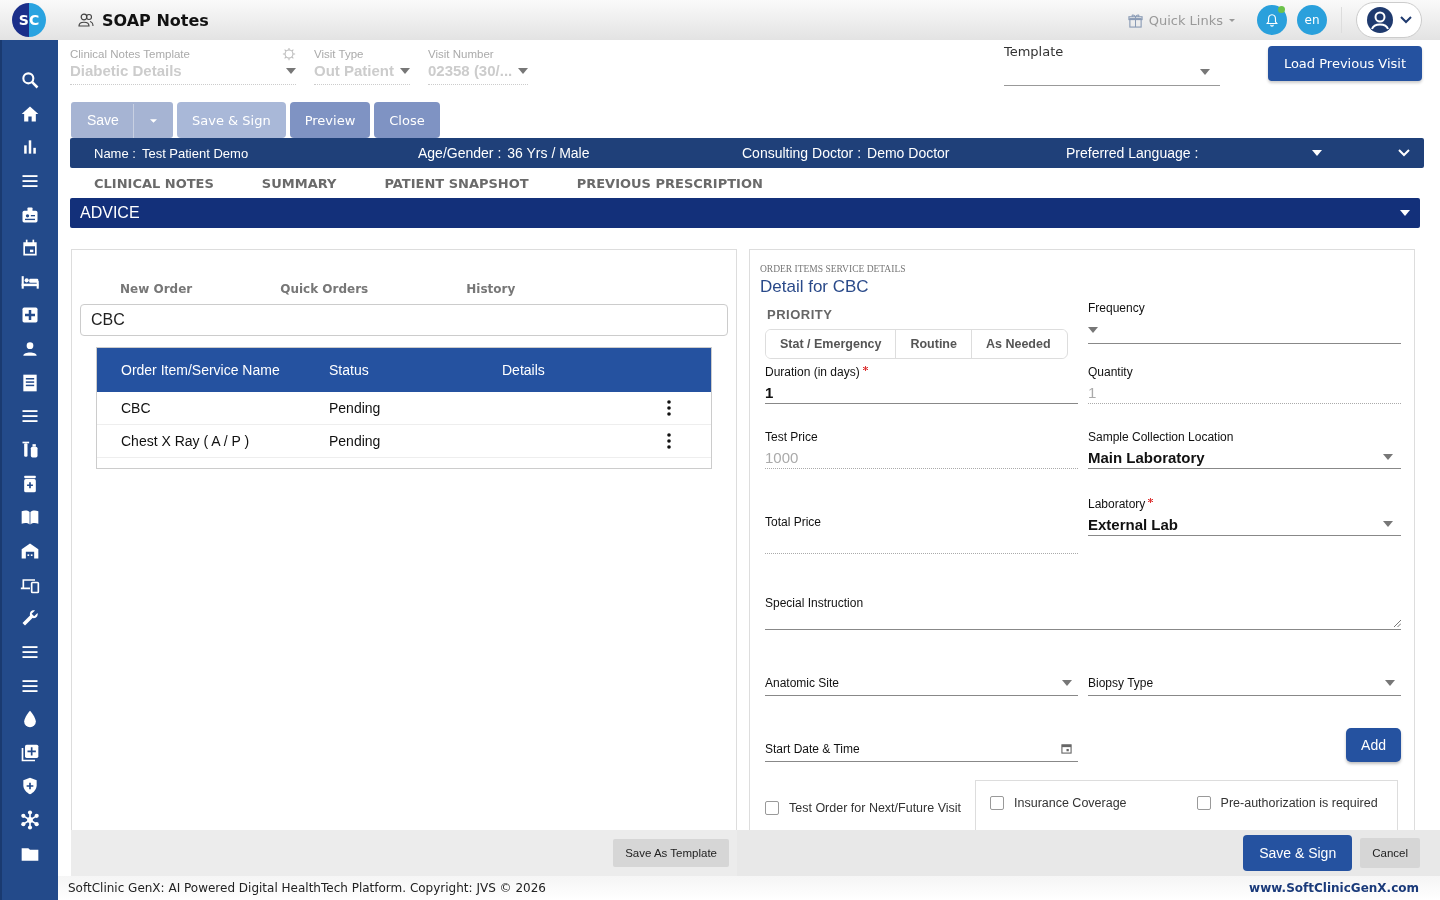 The width and height of the screenshot is (1440, 900). What do you see at coordinates (460, 153) in the screenshot?
I see `patient-info: Age/Gender :` at bounding box center [460, 153].